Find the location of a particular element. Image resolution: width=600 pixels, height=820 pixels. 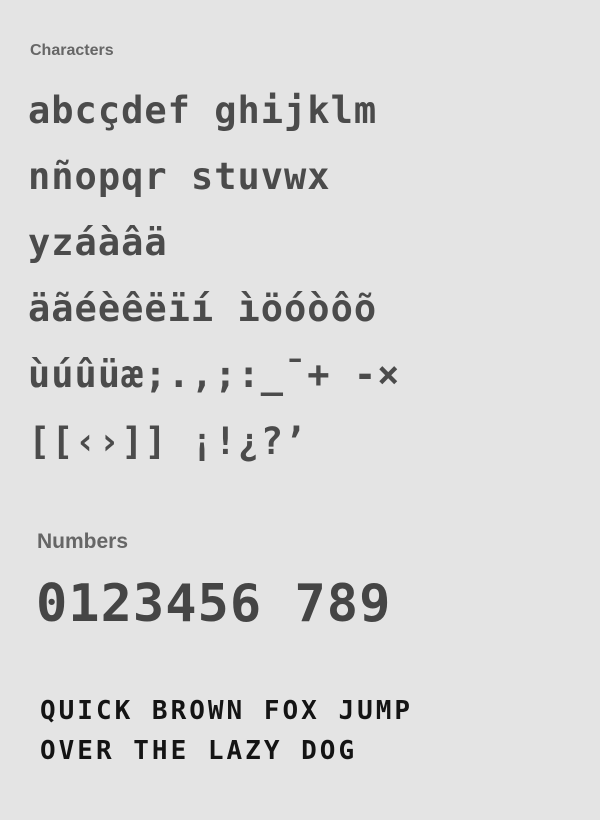

character-row: abcçdef ghijklm is located at coordinates (203, 110).